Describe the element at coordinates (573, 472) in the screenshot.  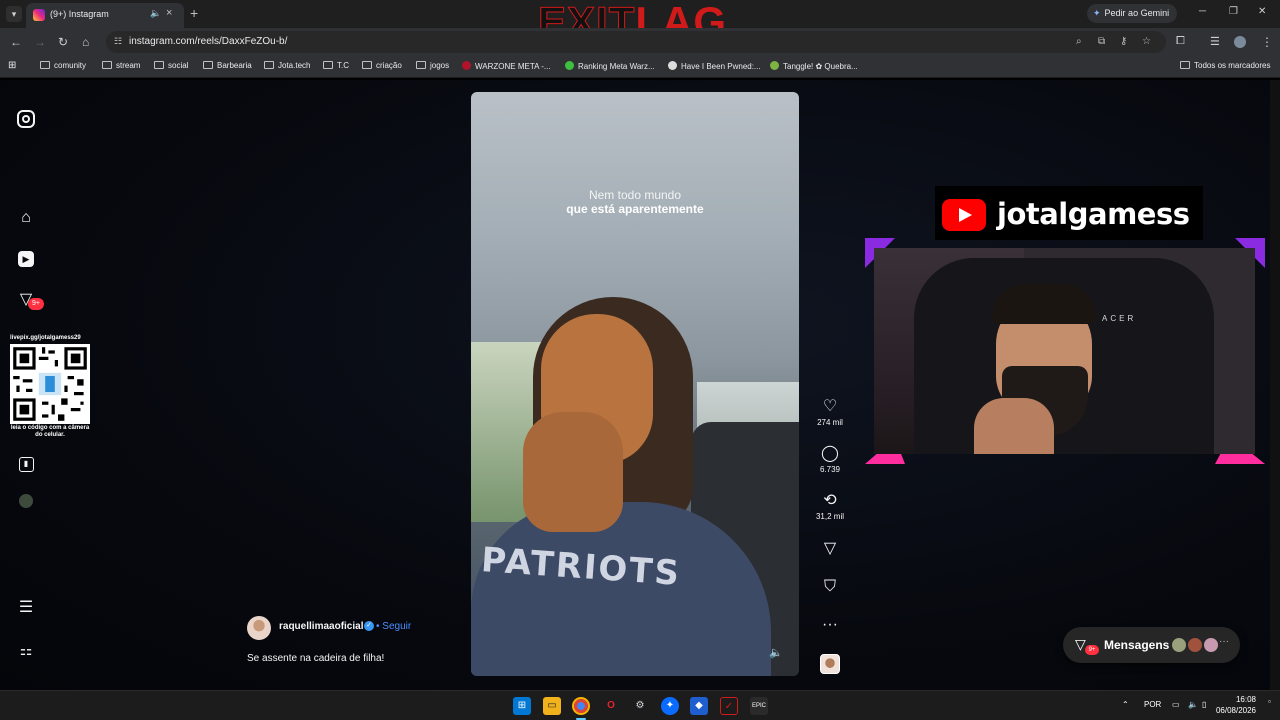
I see `person-hands` at that location.